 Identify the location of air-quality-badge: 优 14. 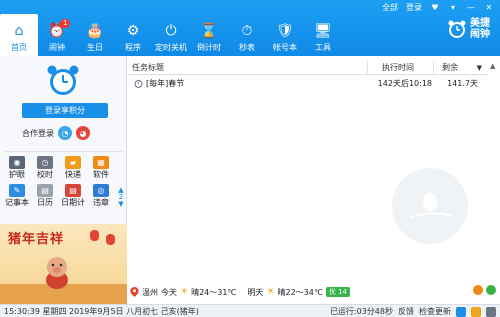
(337, 292).